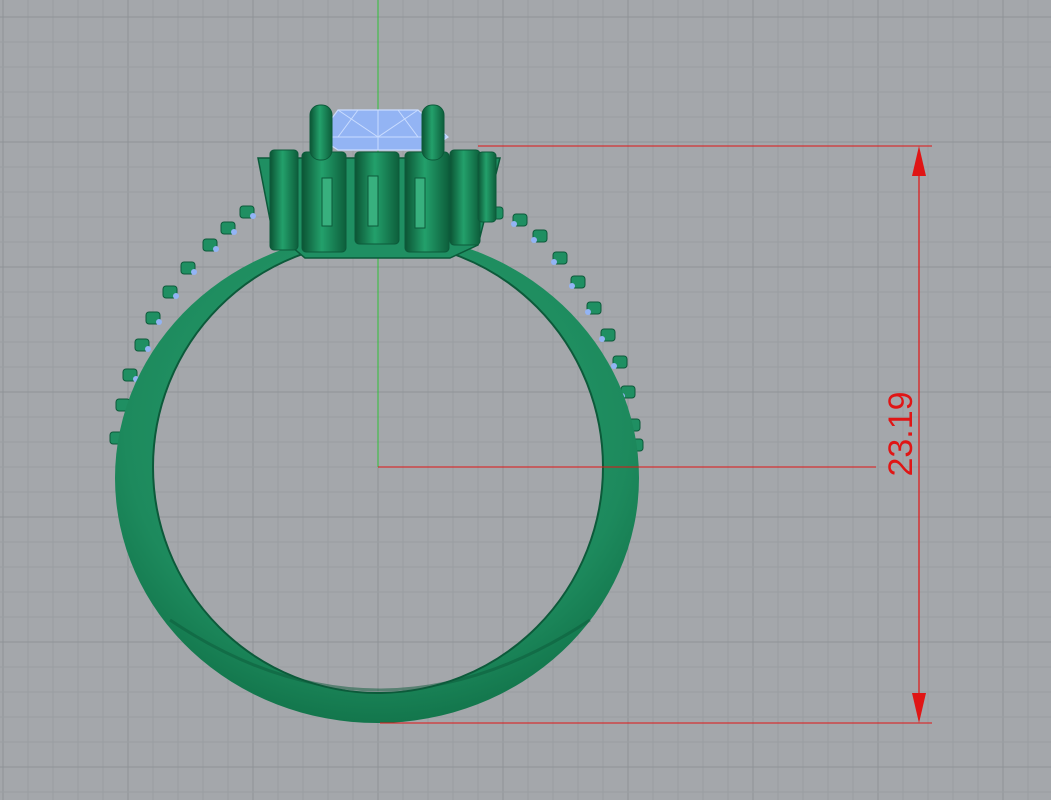 The height and width of the screenshot is (800, 1051). I want to click on center-stone-head, so click(379, 181).